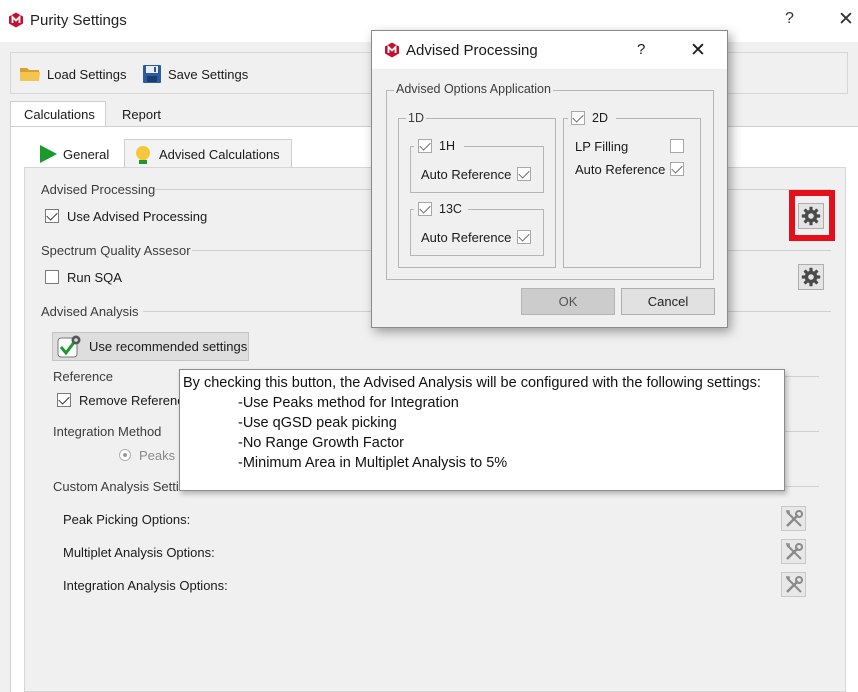 This screenshot has height=692, width=858. I want to click on subtab-advised-calculations: Advised Calculations, so click(208, 154).